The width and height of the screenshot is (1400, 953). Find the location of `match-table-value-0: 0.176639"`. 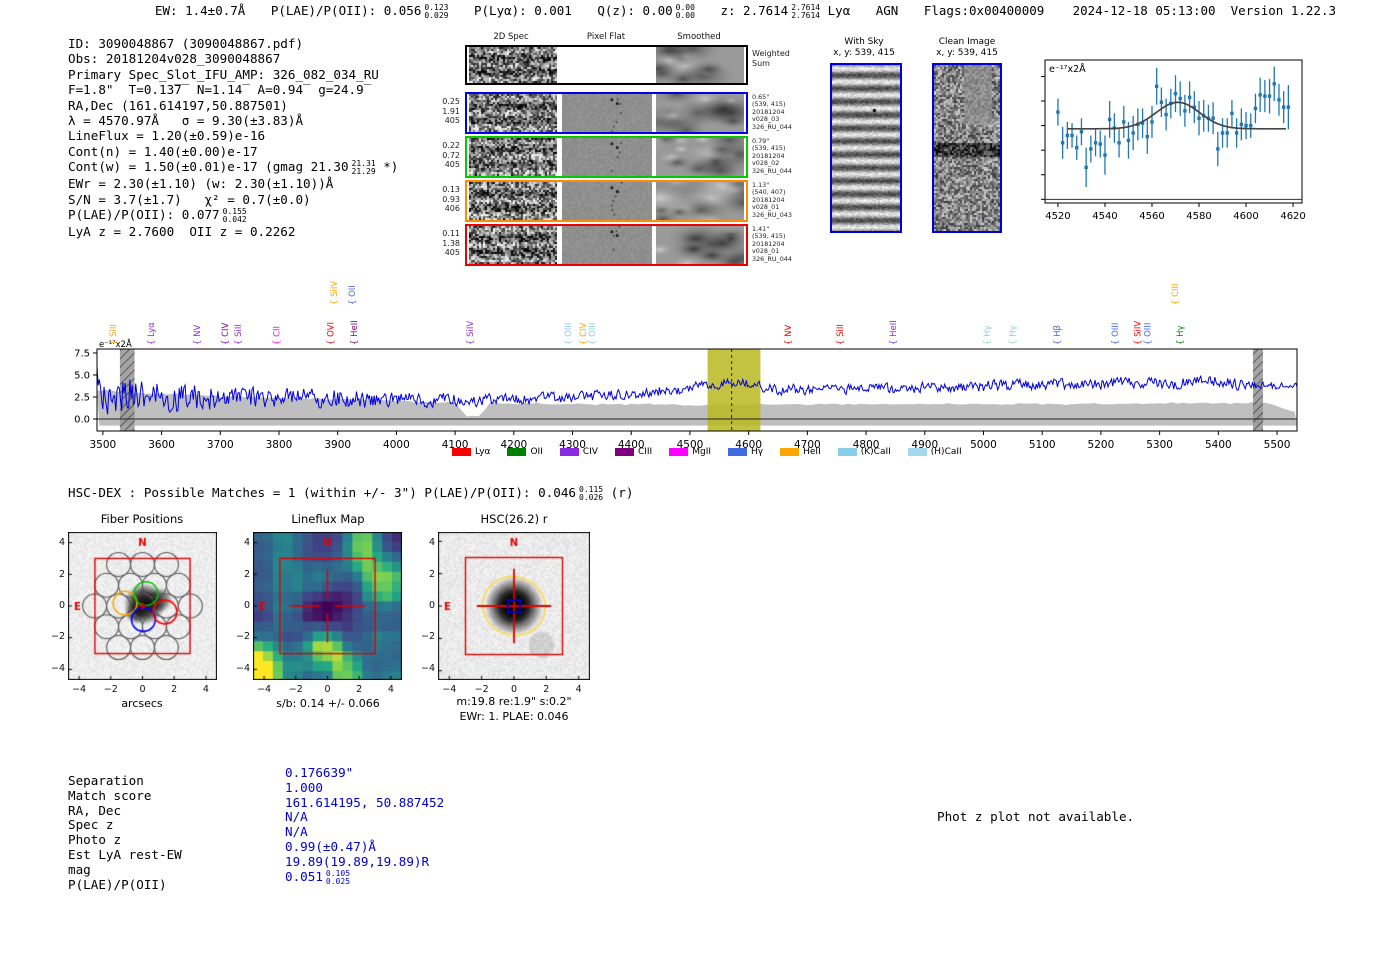

match-table-value-0: 0.176639" is located at coordinates (319, 772).